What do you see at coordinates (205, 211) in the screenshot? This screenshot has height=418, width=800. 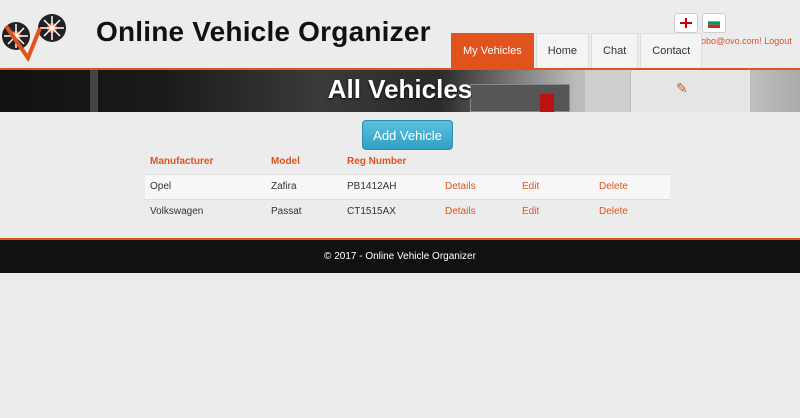 I see `cell-manufacturer: Volkswagen` at bounding box center [205, 211].